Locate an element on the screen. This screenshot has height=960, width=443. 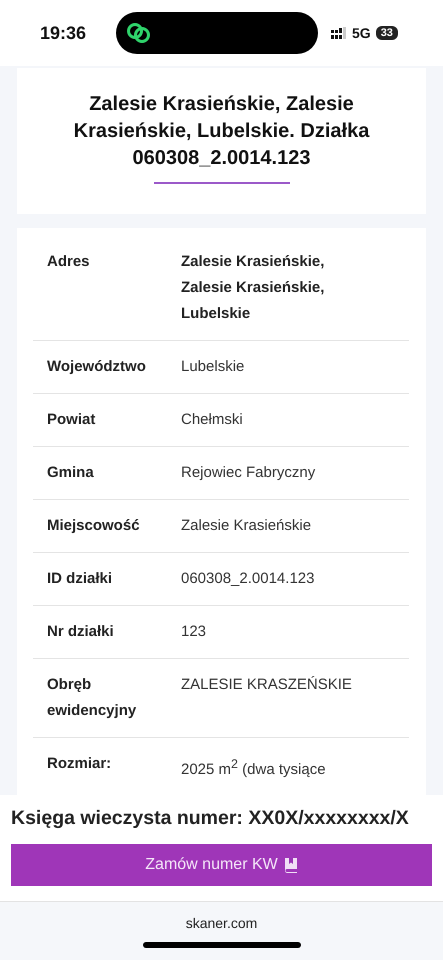
field-value: 060308_2.0014.123 is located at coordinates (248, 579).